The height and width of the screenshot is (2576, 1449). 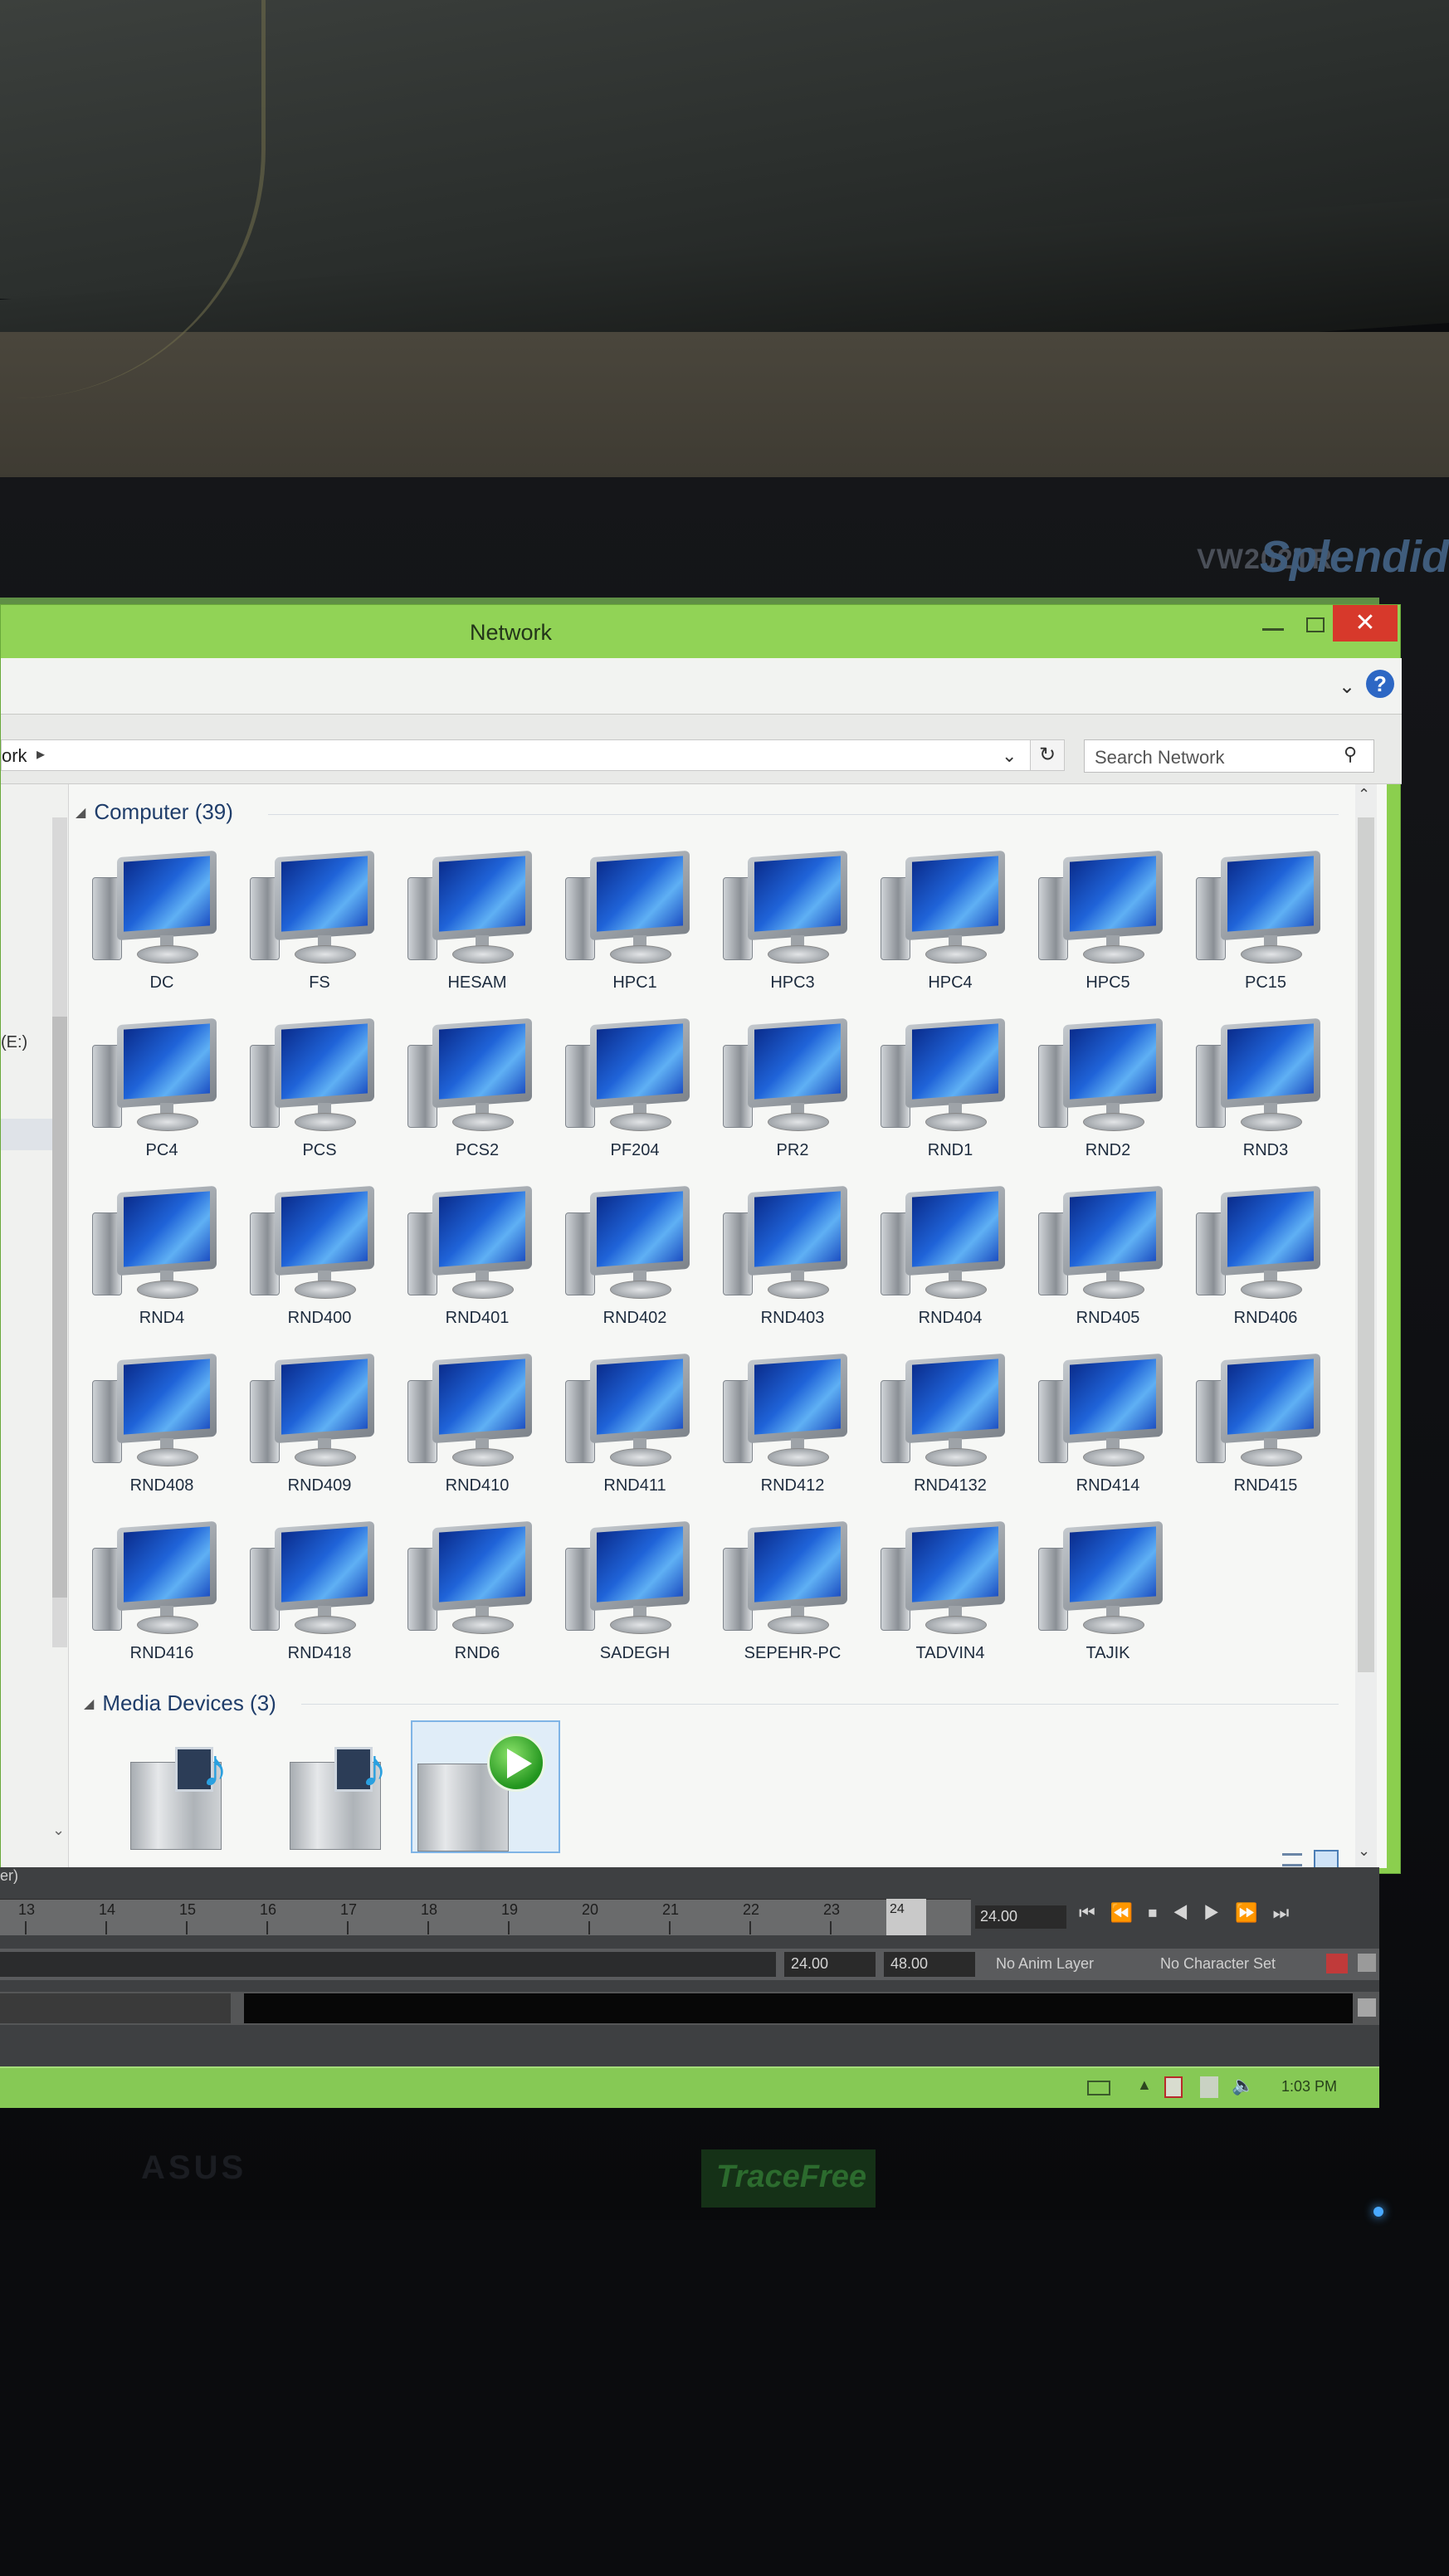 I want to click on network-computer-item: PCS, so click(x=320, y=1093).